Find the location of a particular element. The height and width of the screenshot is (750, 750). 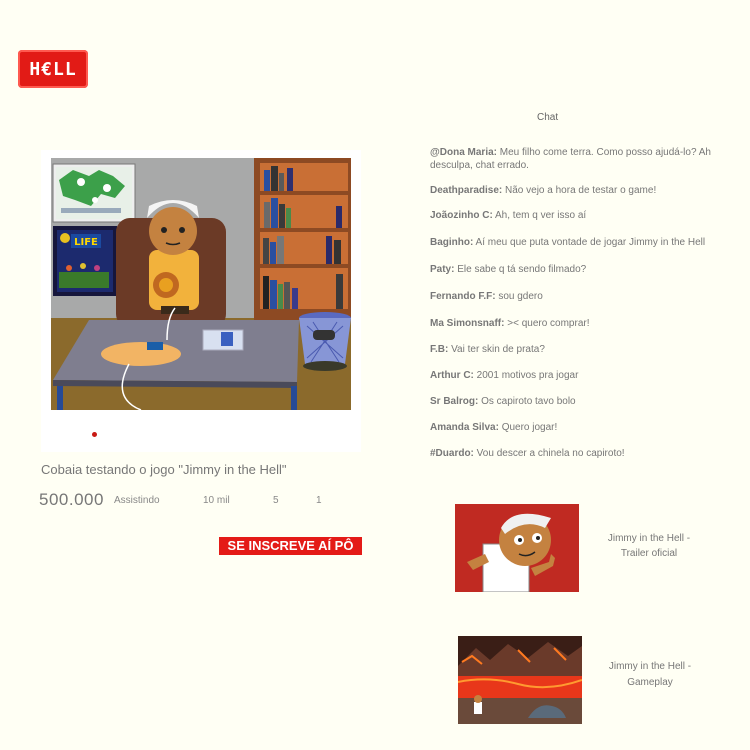

chat-author: Sr Balrog: is located at coordinates (454, 401).